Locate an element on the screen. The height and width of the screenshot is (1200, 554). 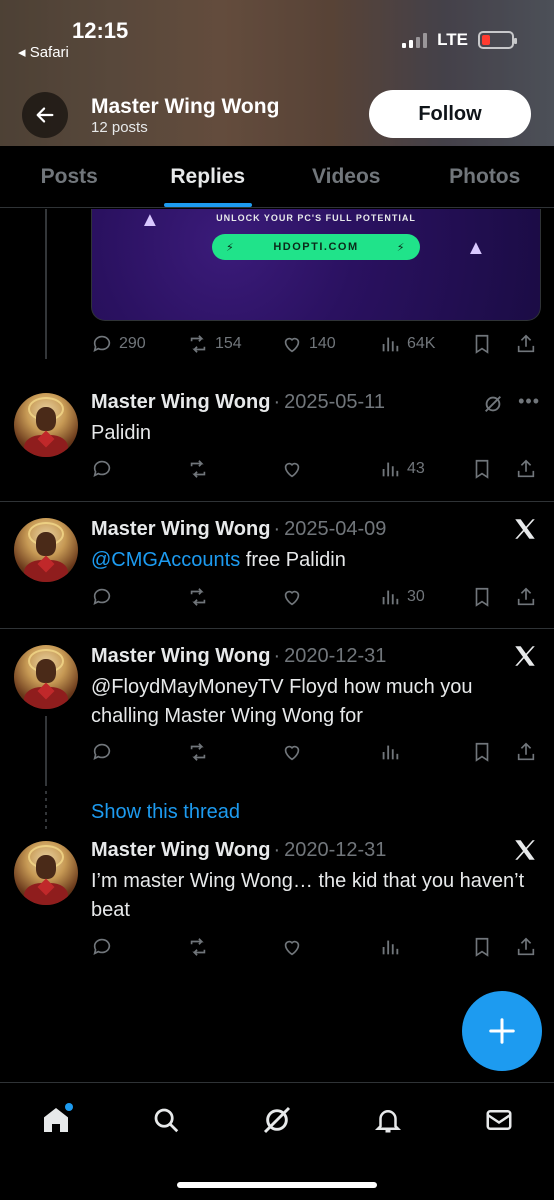
like-action: 140 is located at coordinates (308, 344).